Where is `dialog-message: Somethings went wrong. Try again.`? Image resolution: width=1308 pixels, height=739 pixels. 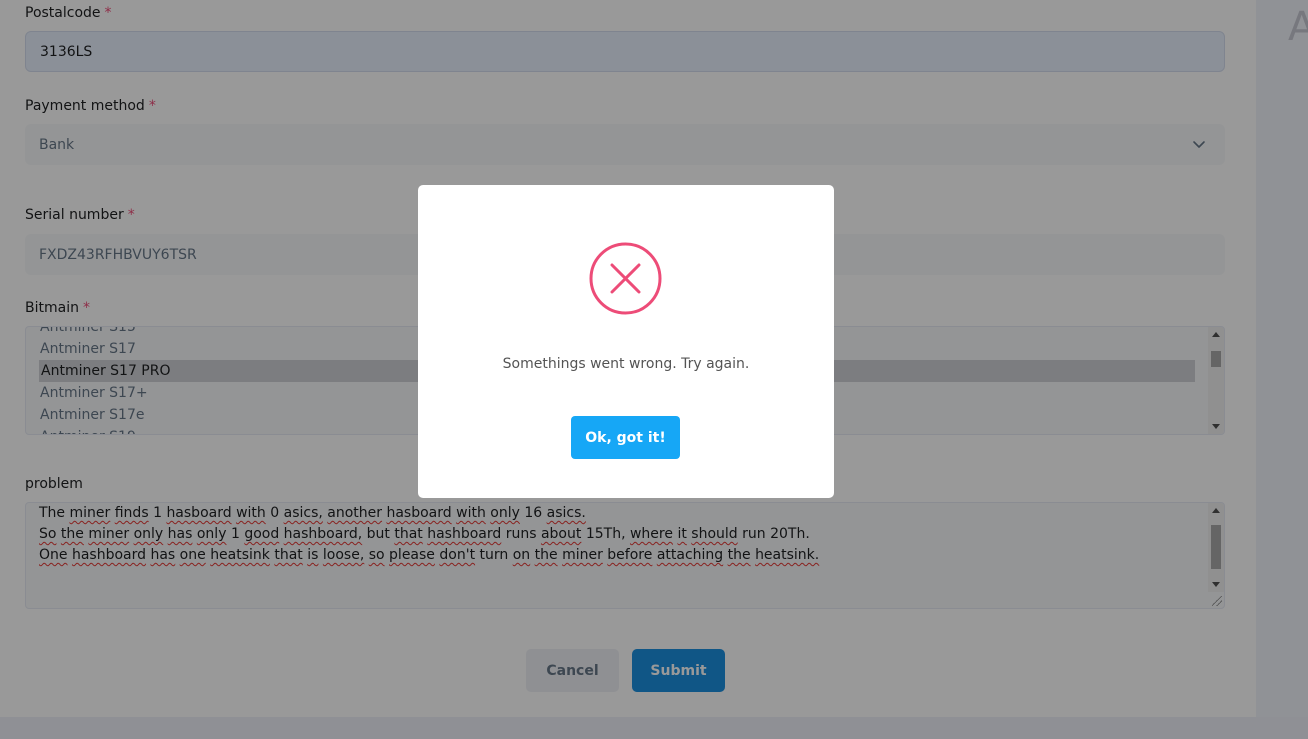
dialog-message: Somethings went wrong. Try again. is located at coordinates (626, 364).